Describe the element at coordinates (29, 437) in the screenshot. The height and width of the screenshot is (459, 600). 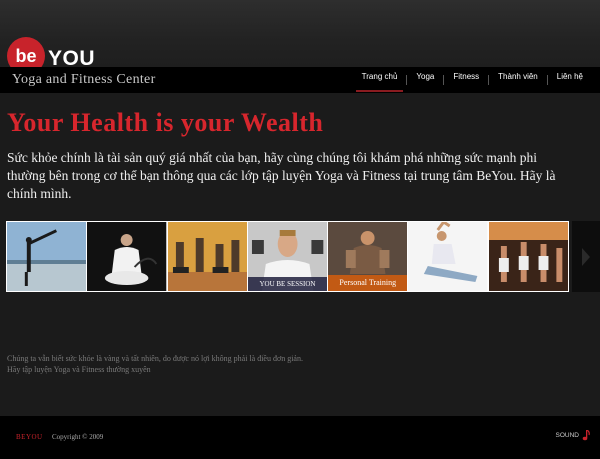
I see `footer-brand: BEYOU` at that location.